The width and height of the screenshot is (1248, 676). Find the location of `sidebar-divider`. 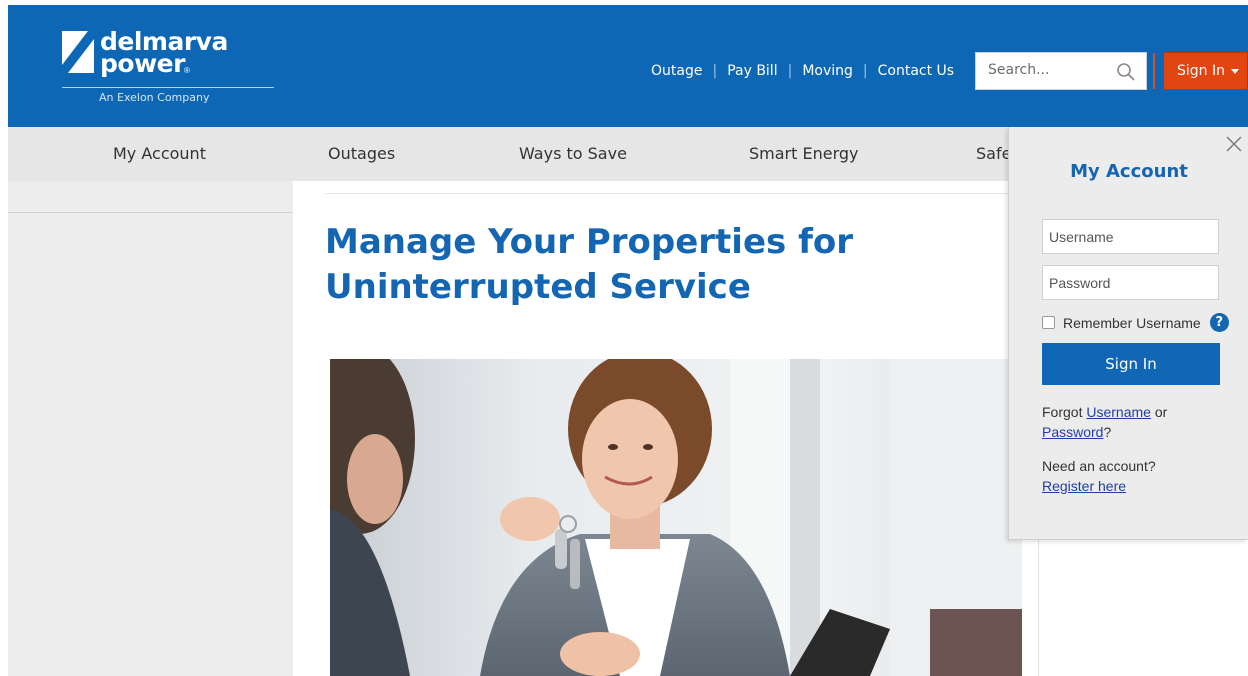

sidebar-divider is located at coordinates (150, 212).